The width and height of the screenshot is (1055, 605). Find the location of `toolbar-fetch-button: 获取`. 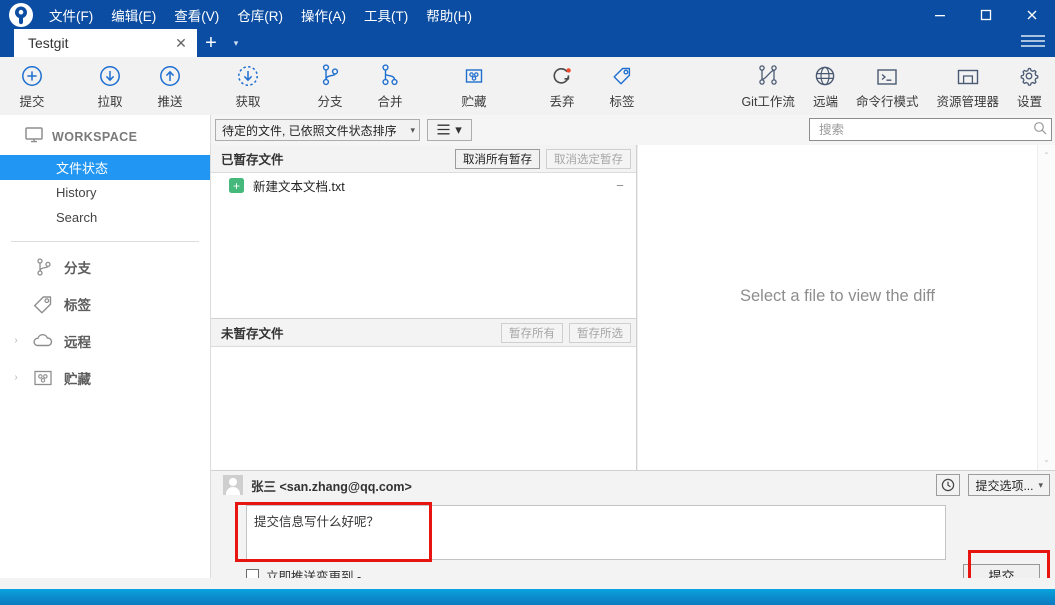

toolbar-fetch-button: 获取 is located at coordinates (248, 86).